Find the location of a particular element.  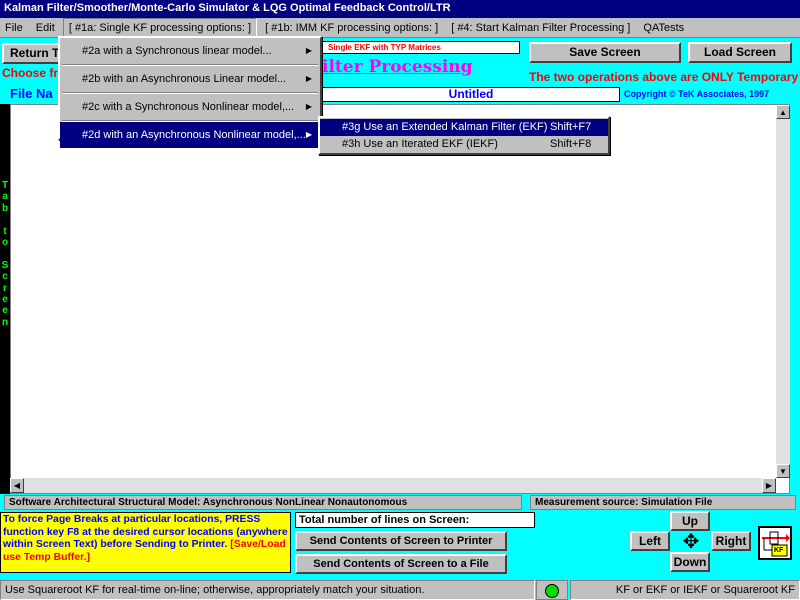

tab-to-screen-label: Tab to Screen is located at coordinates (5, 254).